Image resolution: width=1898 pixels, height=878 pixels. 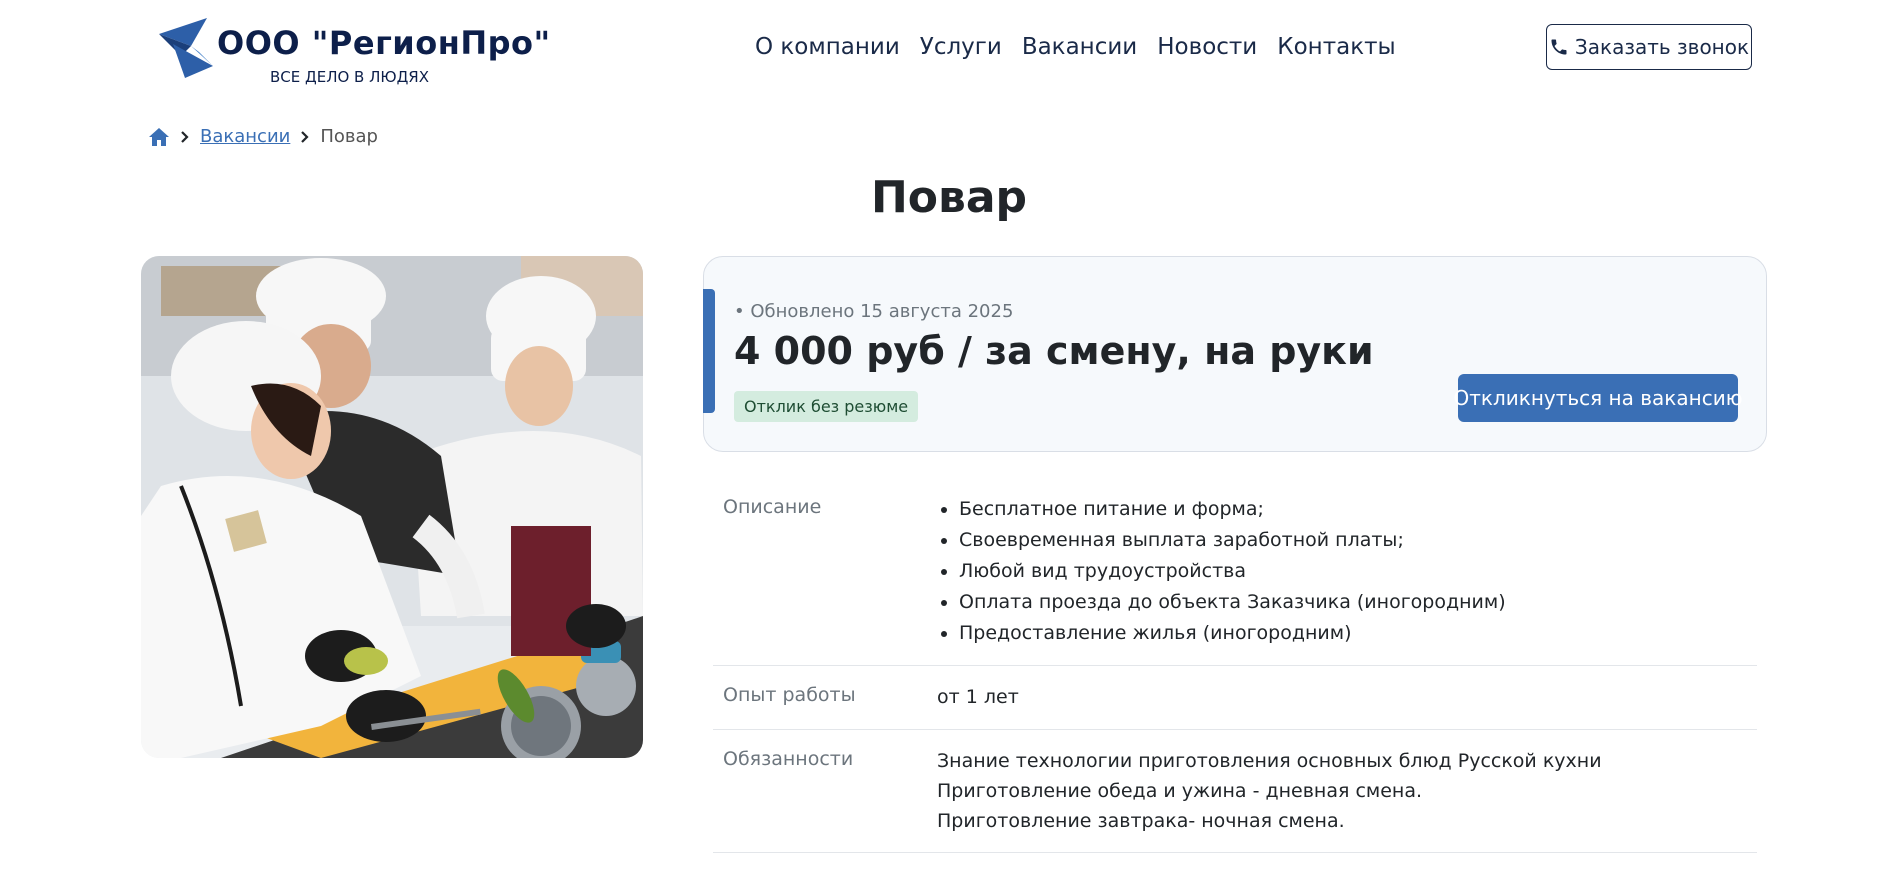 I want to click on breadcrumb-current: Повар, so click(x=349, y=136).